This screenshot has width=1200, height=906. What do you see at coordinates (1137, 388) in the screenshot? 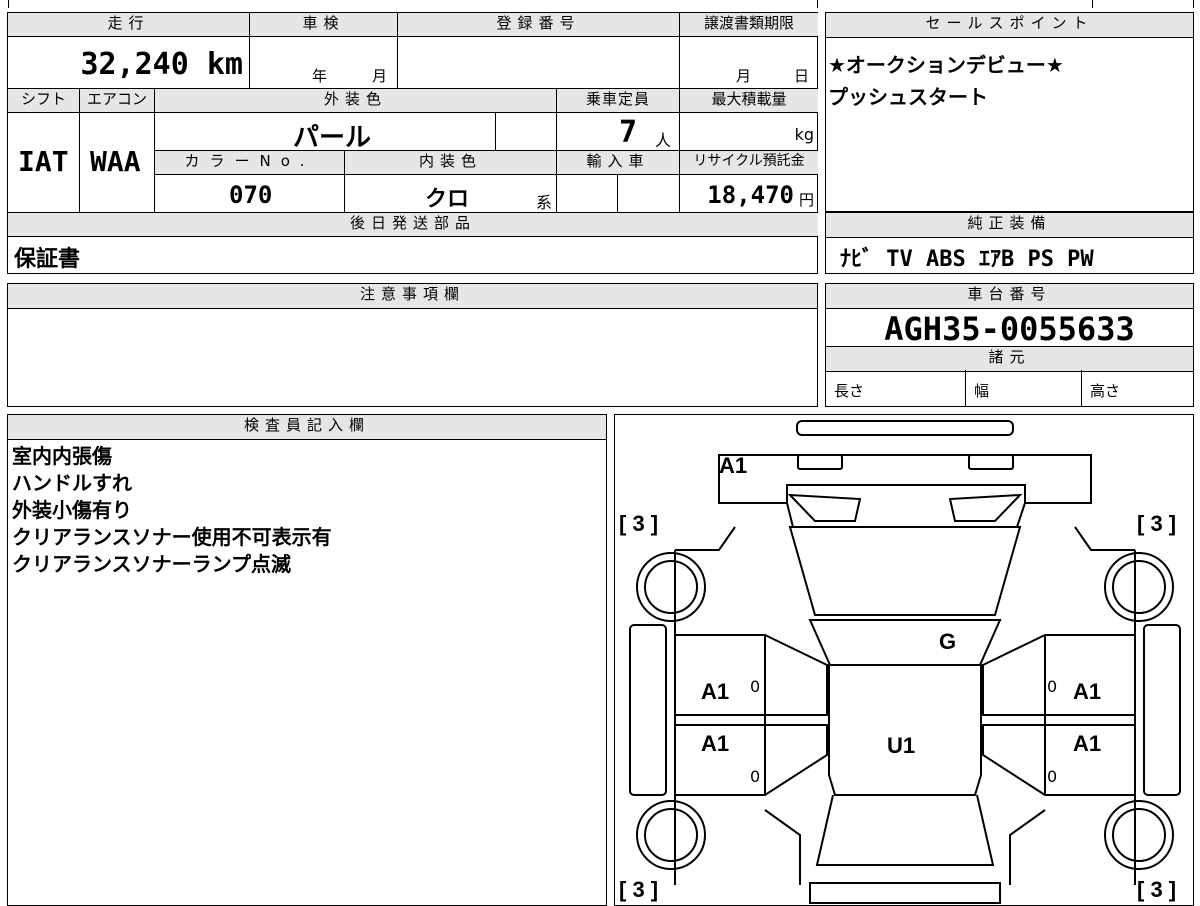
I see `spec-height-cell: 高さ` at bounding box center [1137, 388].